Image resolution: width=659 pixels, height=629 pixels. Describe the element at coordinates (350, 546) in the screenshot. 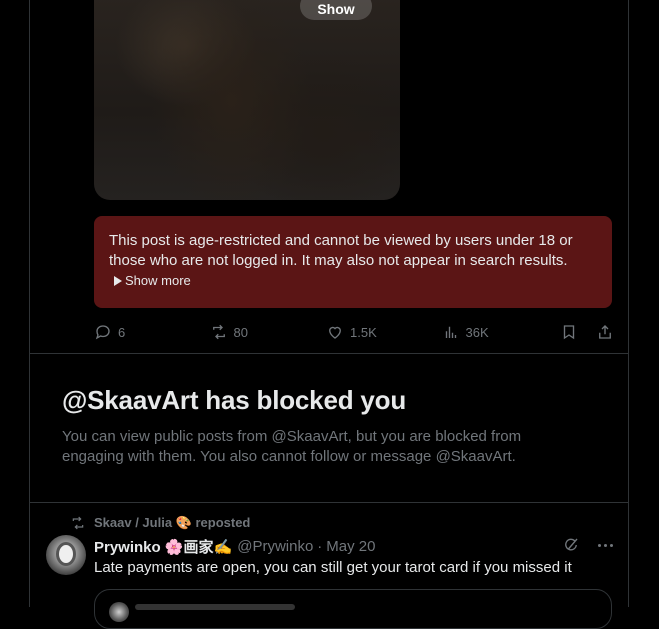

I see `post-date: May 20` at that location.